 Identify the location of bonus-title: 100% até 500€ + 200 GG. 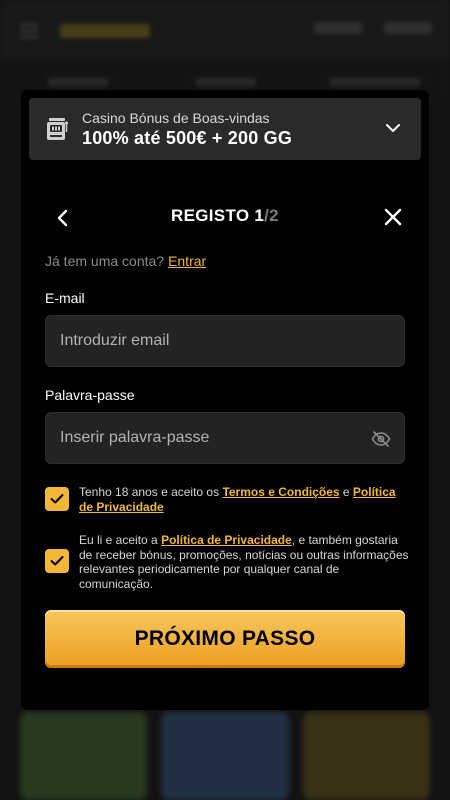
(187, 137).